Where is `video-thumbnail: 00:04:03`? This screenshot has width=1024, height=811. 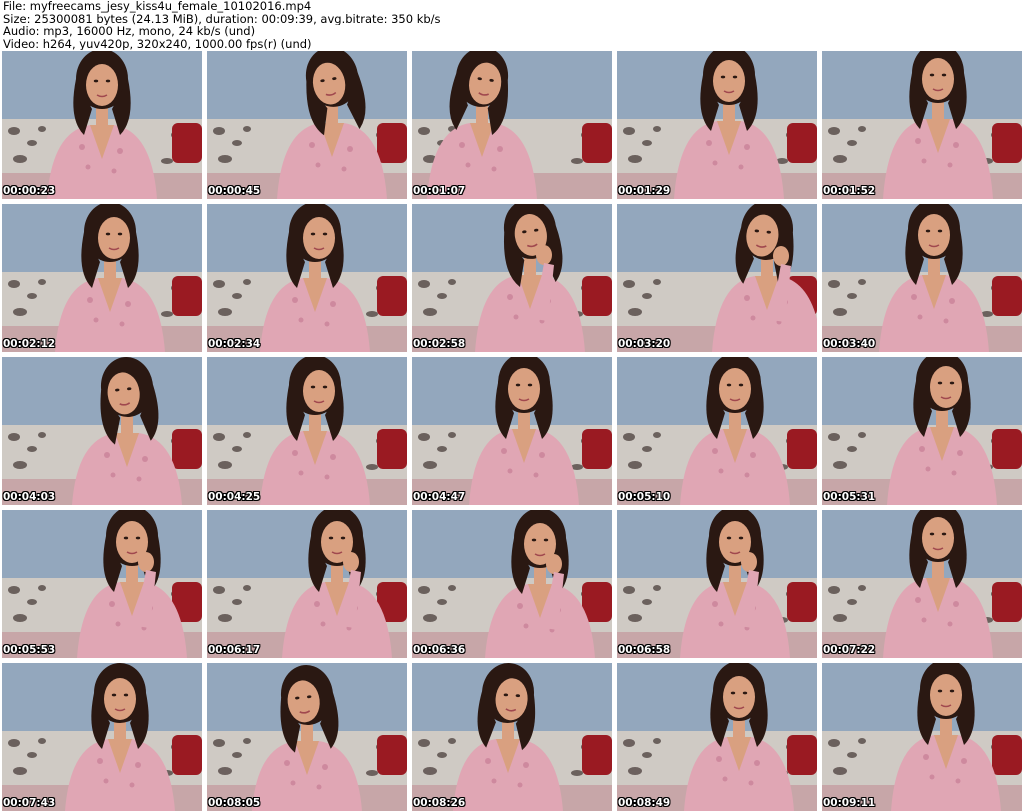 video-thumbnail: 00:04:03 is located at coordinates (102, 431).